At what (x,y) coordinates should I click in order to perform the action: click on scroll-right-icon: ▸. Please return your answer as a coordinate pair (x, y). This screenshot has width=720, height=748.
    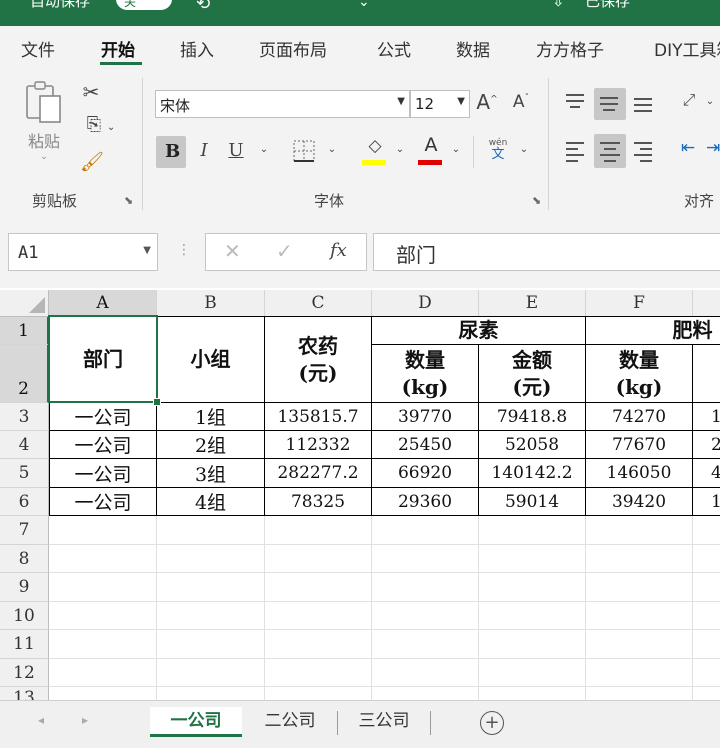
    Looking at the image, I should click on (85, 720).